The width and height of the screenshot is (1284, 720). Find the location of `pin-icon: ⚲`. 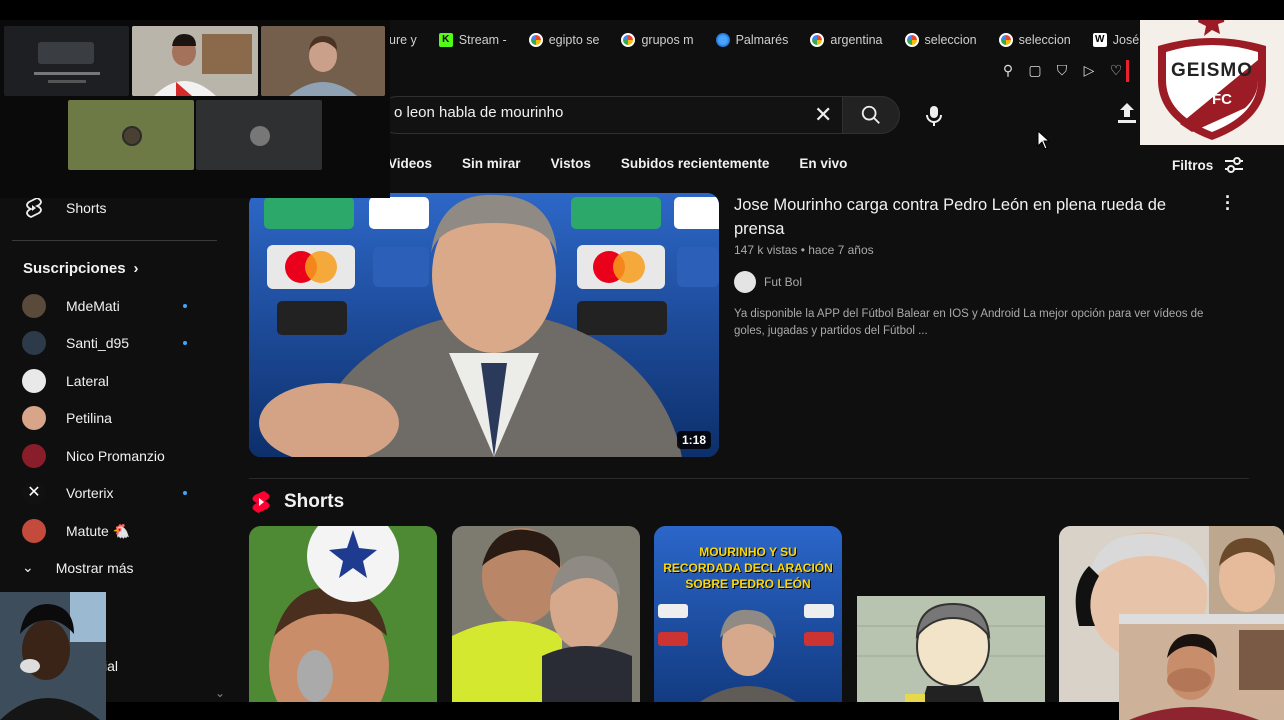

pin-icon: ⚲ is located at coordinates (1008, 70).